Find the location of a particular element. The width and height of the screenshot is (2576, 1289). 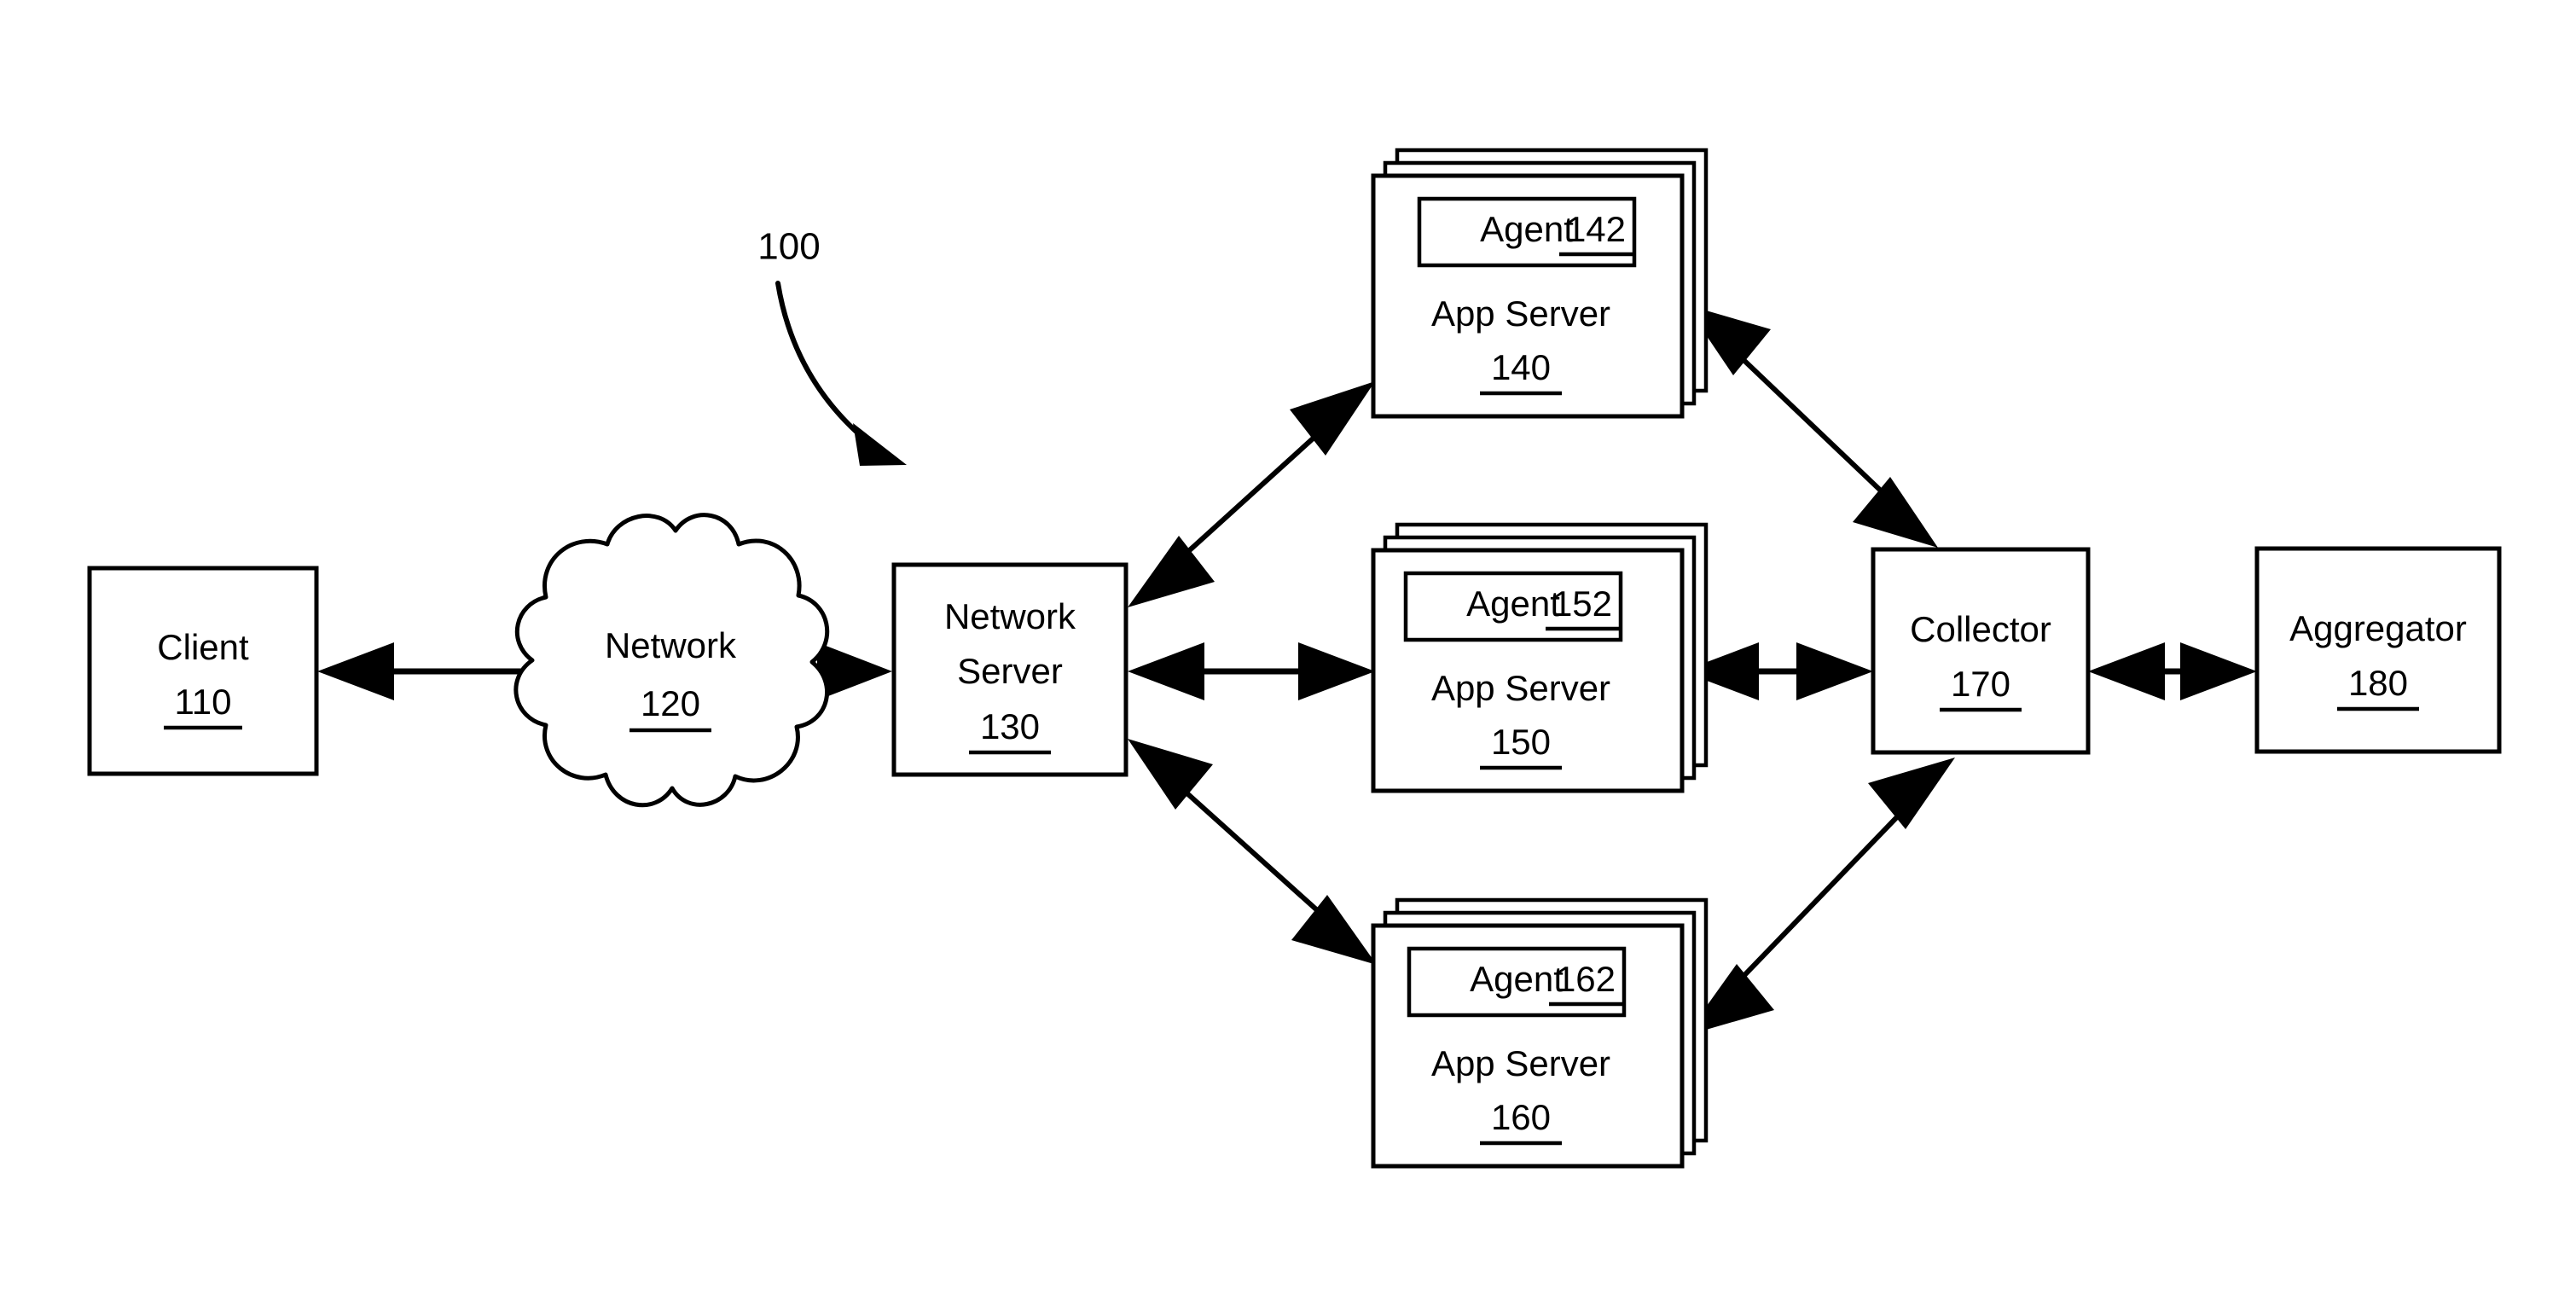

agent-162-ref: 162 is located at coordinates (1586, 979).